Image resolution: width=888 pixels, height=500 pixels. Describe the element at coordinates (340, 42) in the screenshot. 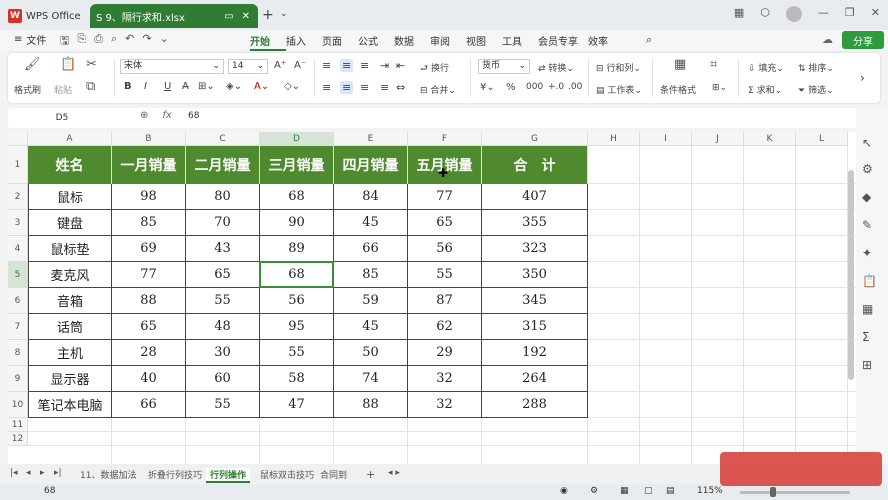

I see `tab-page: 页面` at that location.